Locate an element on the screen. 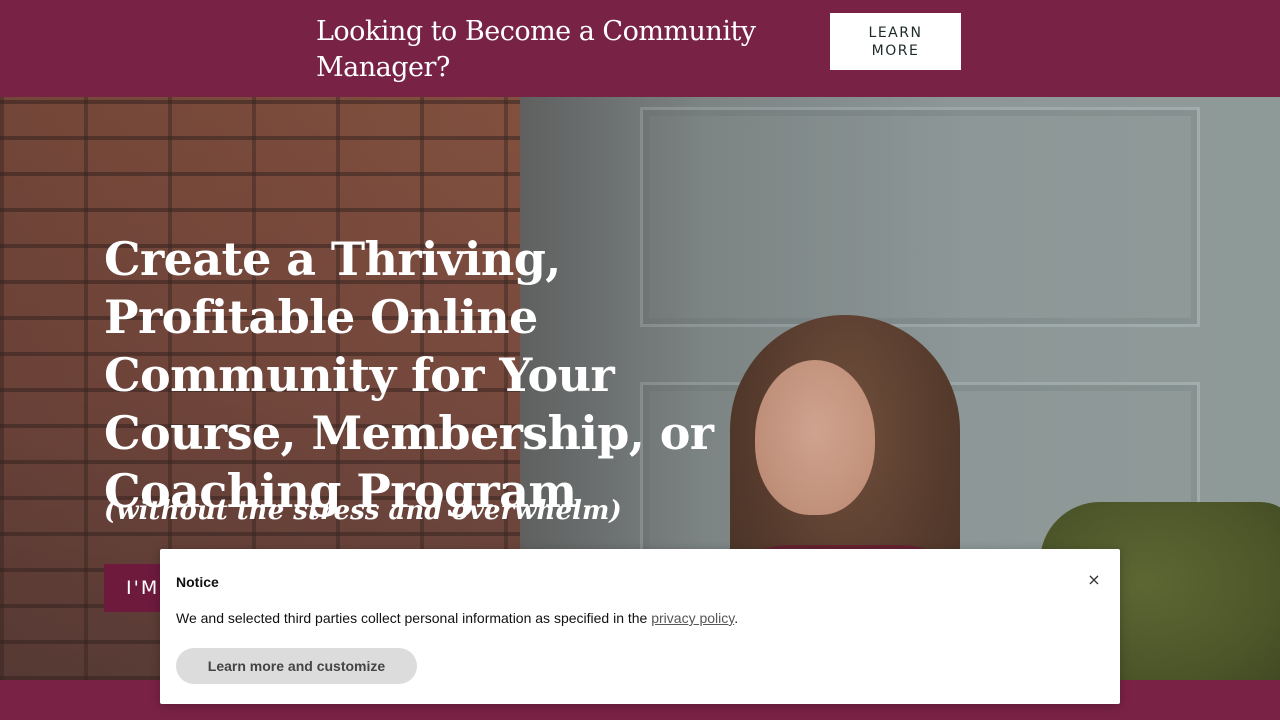 This screenshot has height=720, width=1280. learn-more-customize-button: Learn more and customize is located at coordinates (296, 666).